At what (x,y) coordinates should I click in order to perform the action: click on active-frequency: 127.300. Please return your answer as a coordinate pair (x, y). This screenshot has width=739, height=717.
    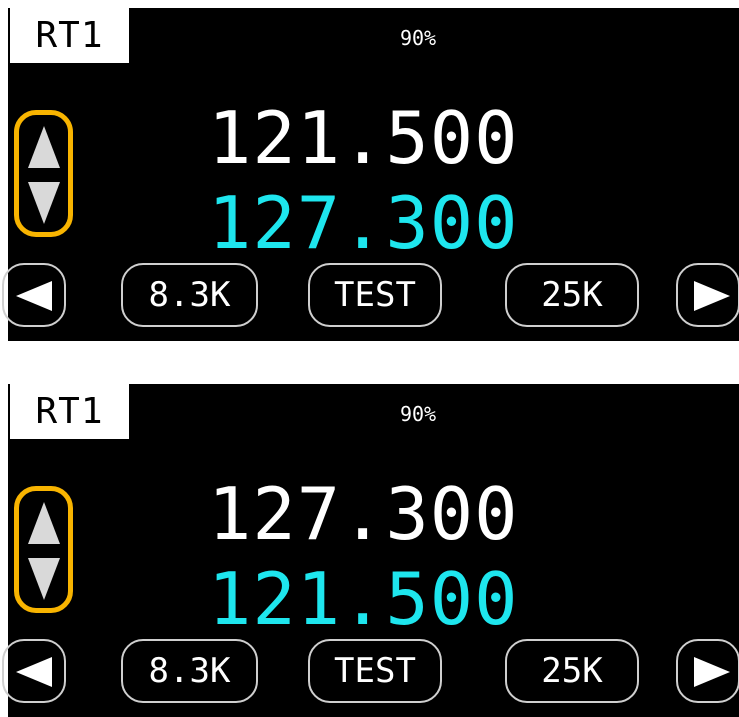
    Looking at the image, I should click on (363, 514).